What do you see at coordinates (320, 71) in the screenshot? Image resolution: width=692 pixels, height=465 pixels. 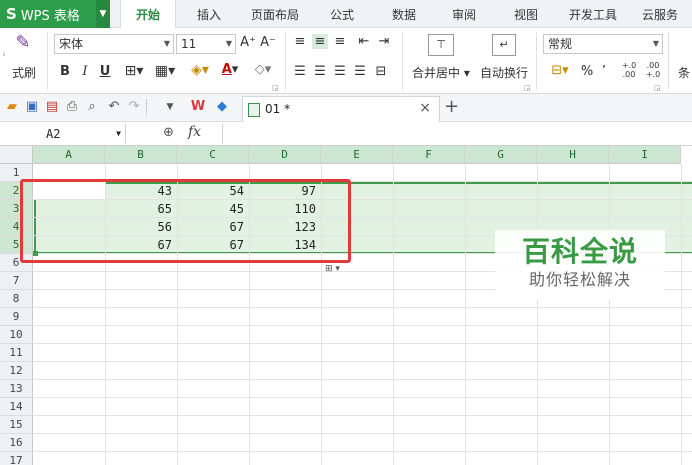 I see `align-center-icon: ☰` at bounding box center [320, 71].